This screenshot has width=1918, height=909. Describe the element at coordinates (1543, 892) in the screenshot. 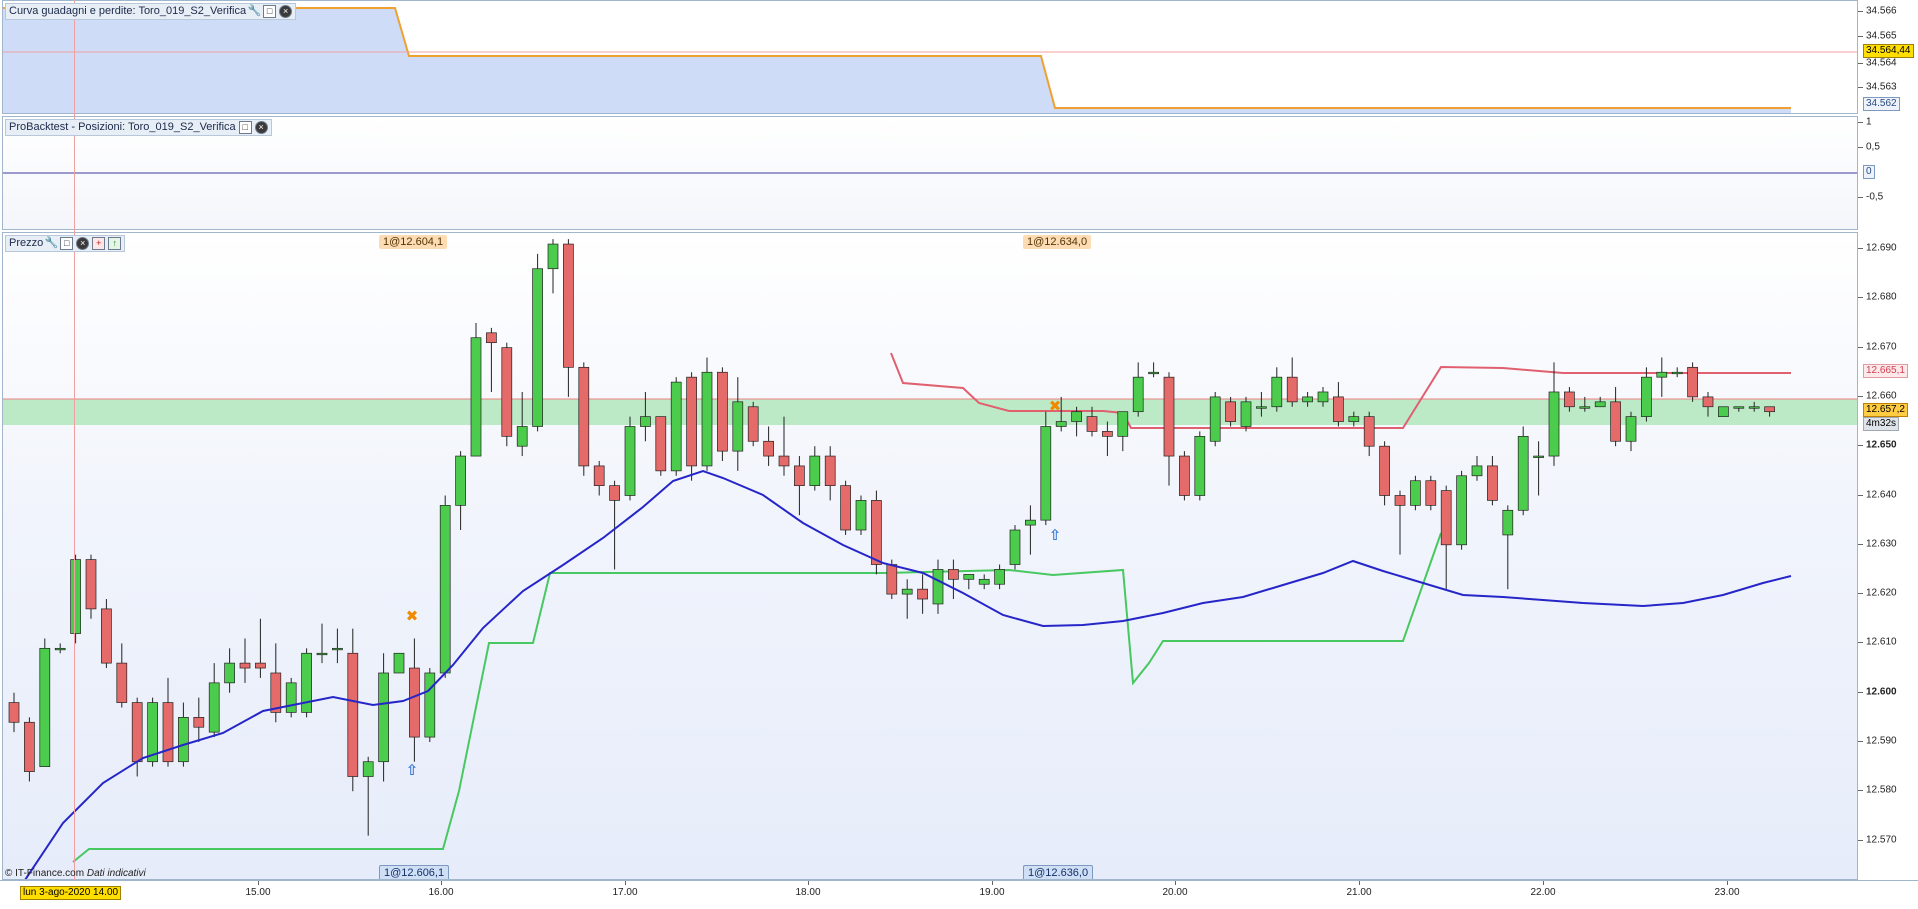

I see `time-tick: 22.00` at that location.